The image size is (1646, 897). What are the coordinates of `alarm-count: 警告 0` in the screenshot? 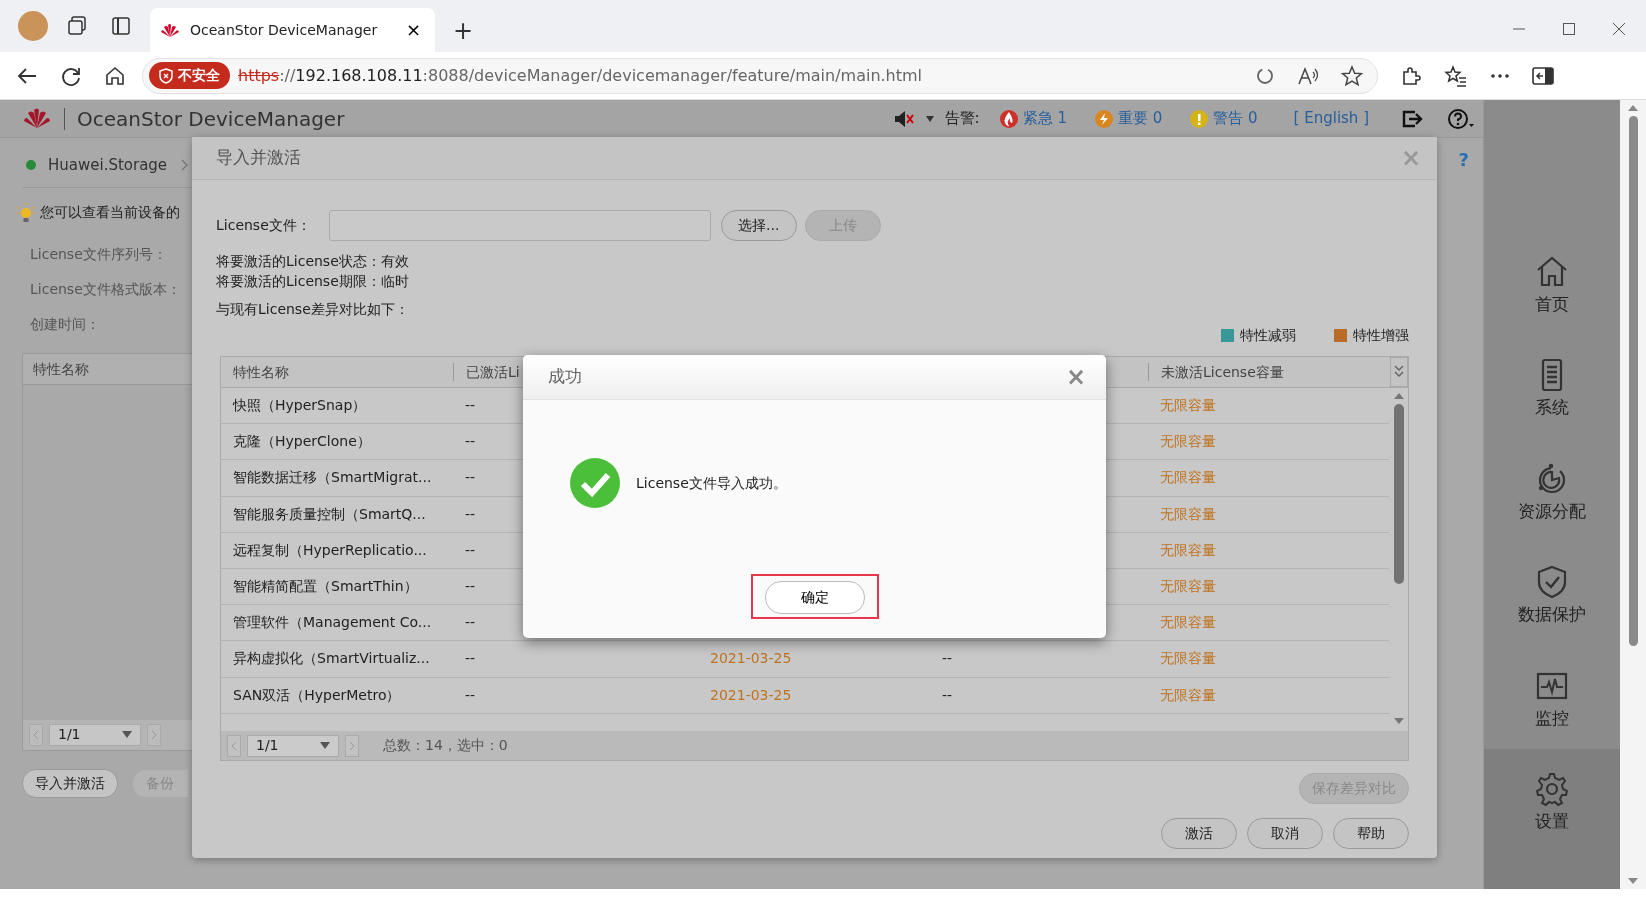 It's located at (1224, 118).